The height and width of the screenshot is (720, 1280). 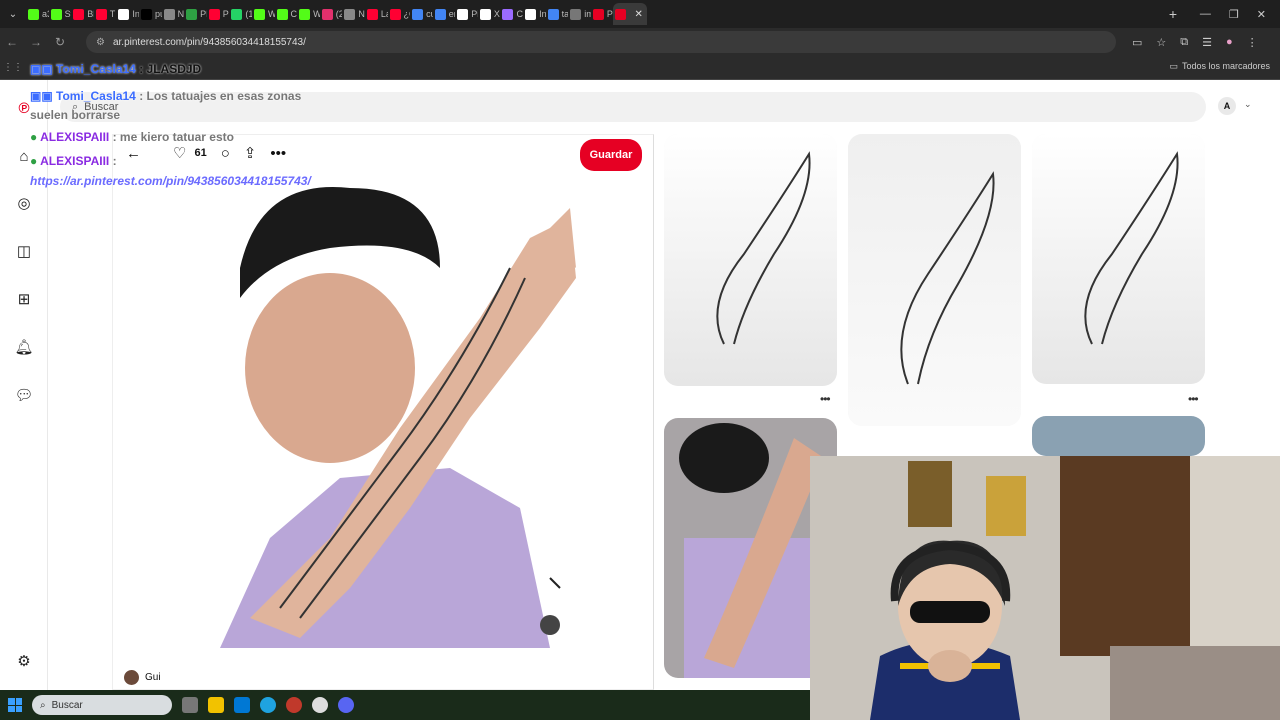 I want to click on browser-tab: La, so click(x=376, y=14).